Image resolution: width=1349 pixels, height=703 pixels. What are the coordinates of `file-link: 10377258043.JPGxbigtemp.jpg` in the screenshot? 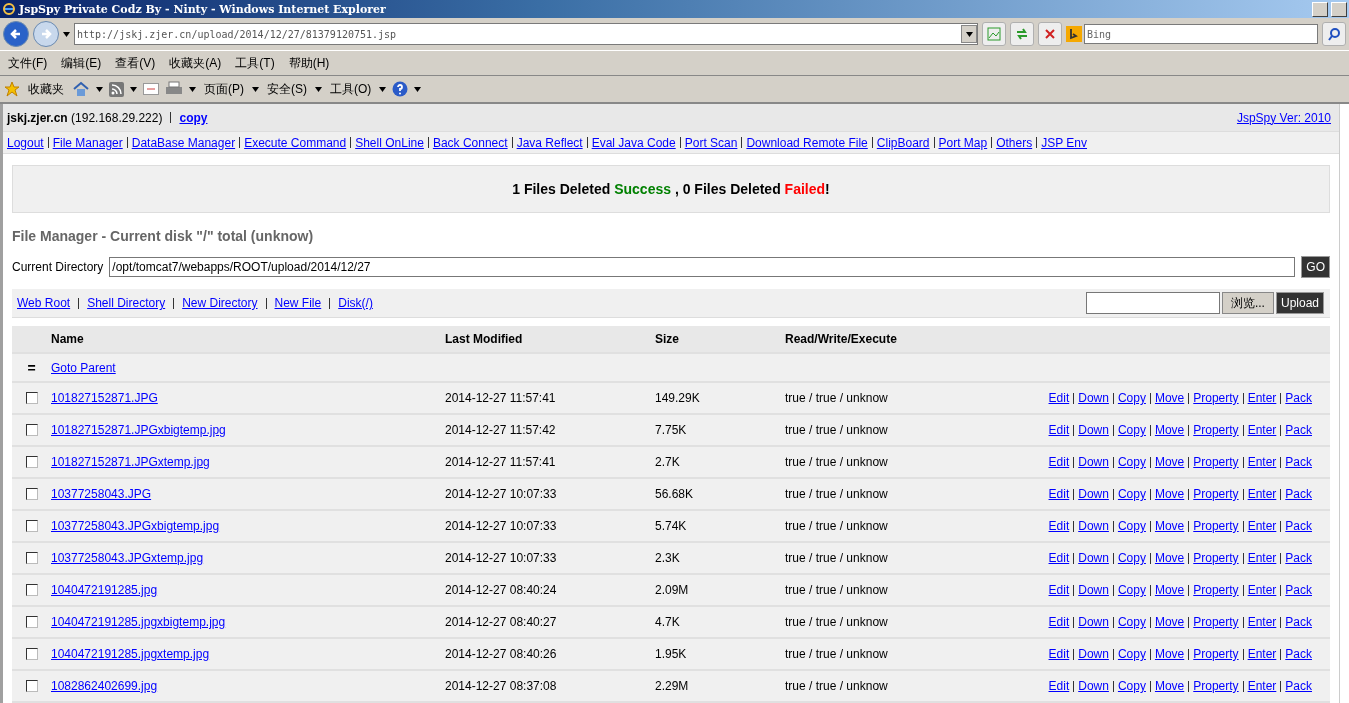 It's located at (135, 526).